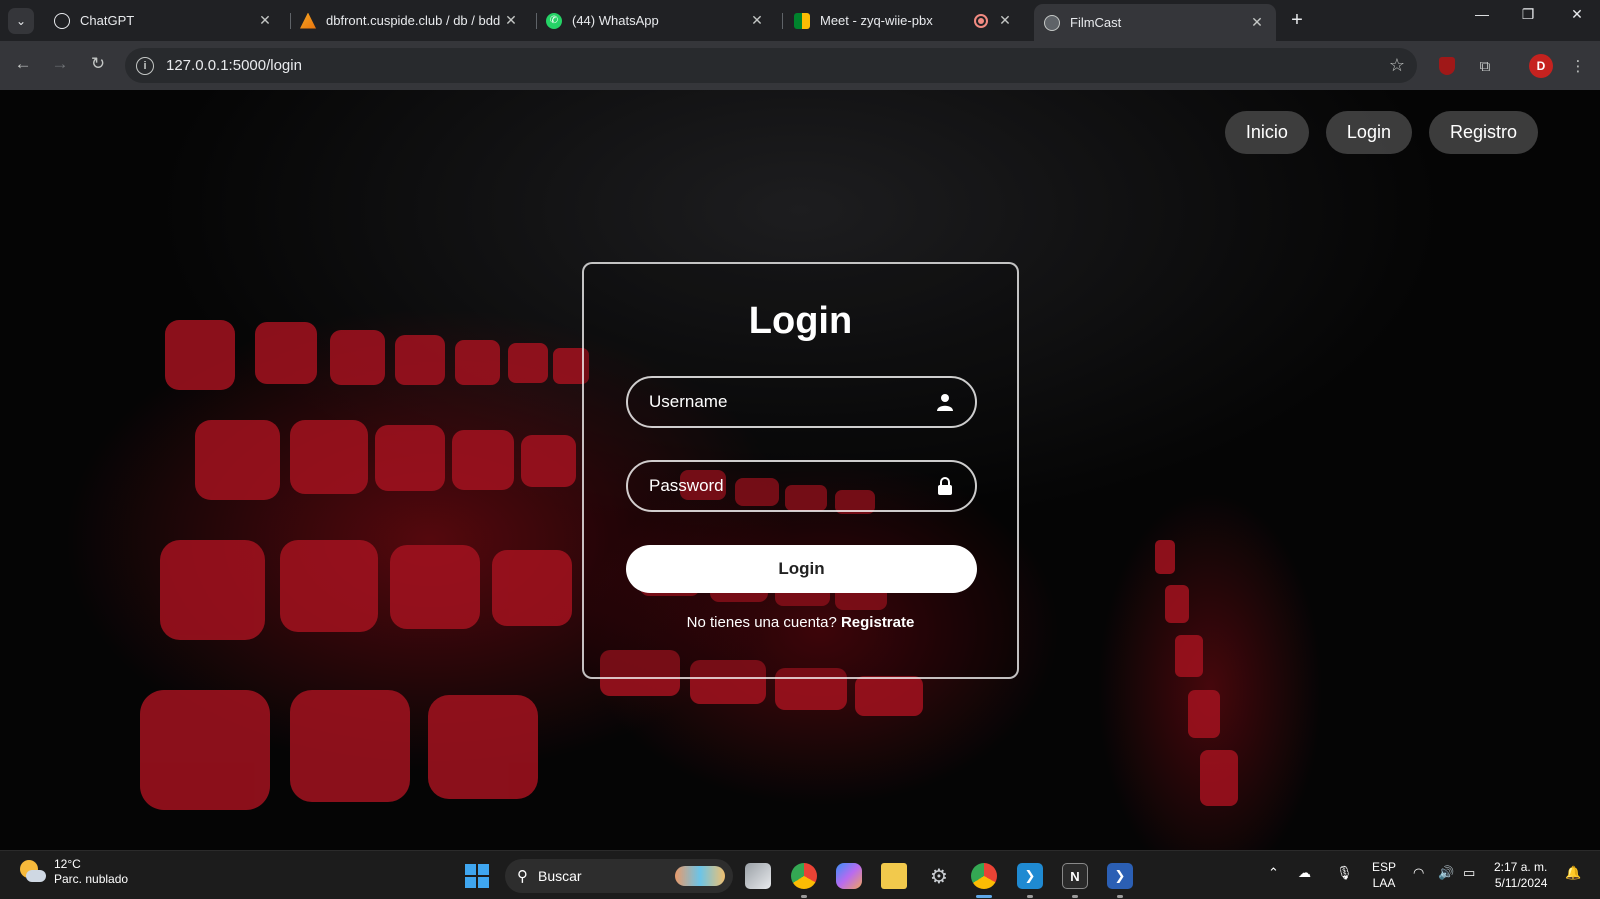  I want to click on register-link: Registrate, so click(877, 622).